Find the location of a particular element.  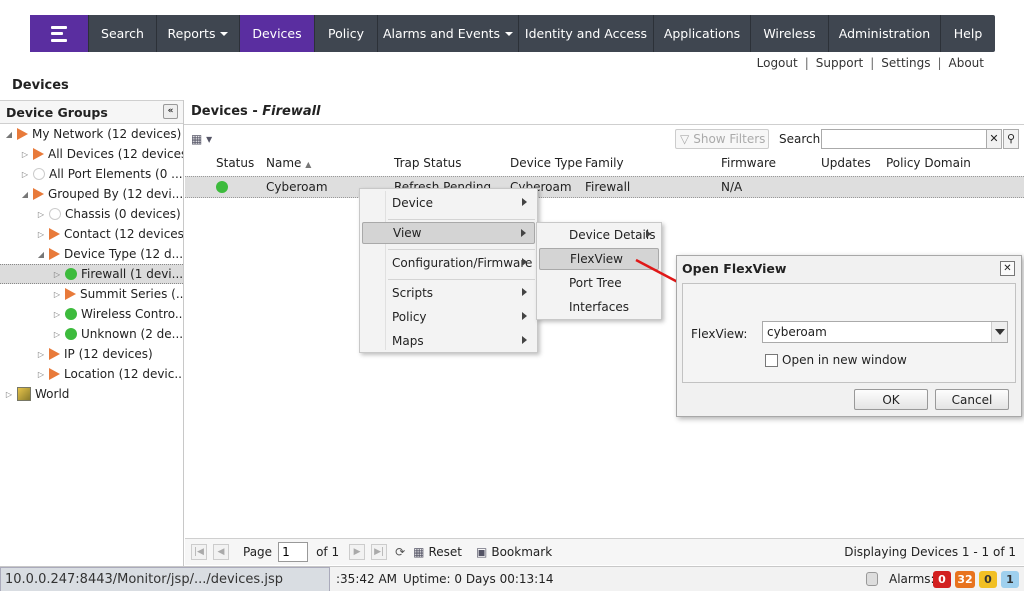

col-updates: Updates is located at coordinates (846, 163).